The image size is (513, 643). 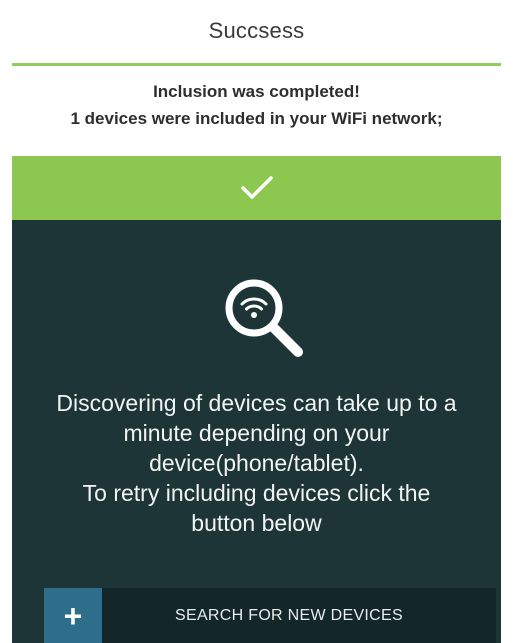 I want to click on title-bar: Succsess, so click(x=256, y=31).